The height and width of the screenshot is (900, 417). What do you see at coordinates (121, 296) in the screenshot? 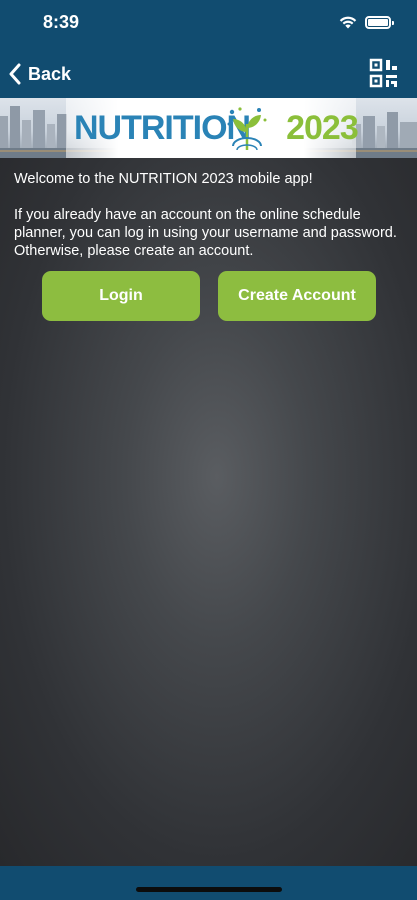
I see `login-button: Login` at bounding box center [121, 296].